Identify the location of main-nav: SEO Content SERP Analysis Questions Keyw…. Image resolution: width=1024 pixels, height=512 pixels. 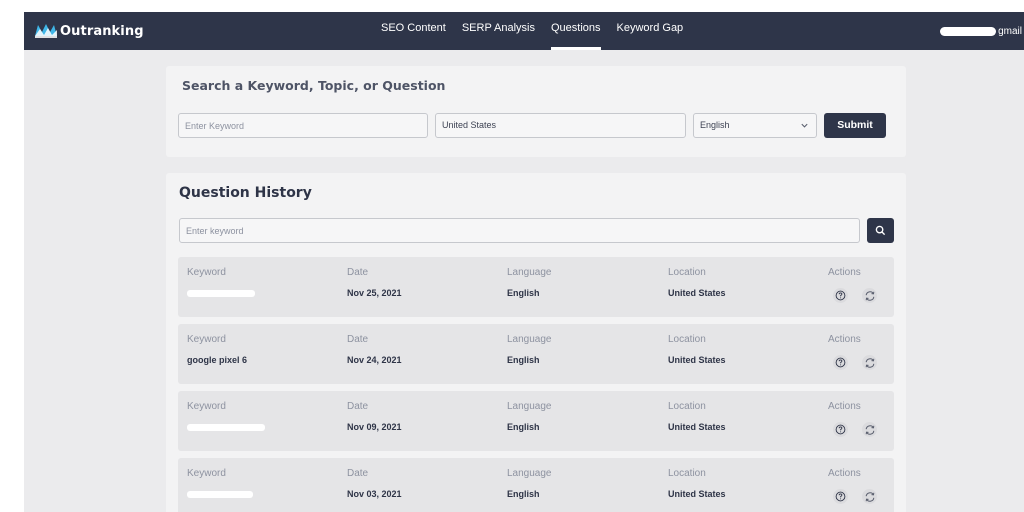
(540, 31).